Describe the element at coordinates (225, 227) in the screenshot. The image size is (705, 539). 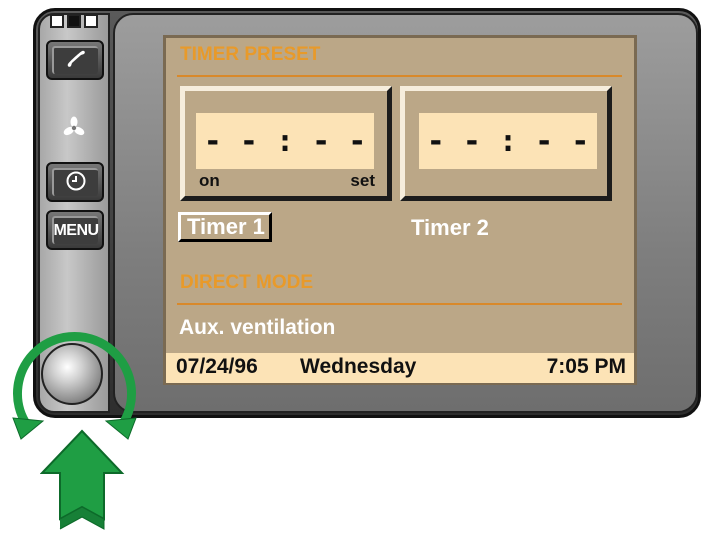
I see `timer1-tab: Timer 1` at that location.